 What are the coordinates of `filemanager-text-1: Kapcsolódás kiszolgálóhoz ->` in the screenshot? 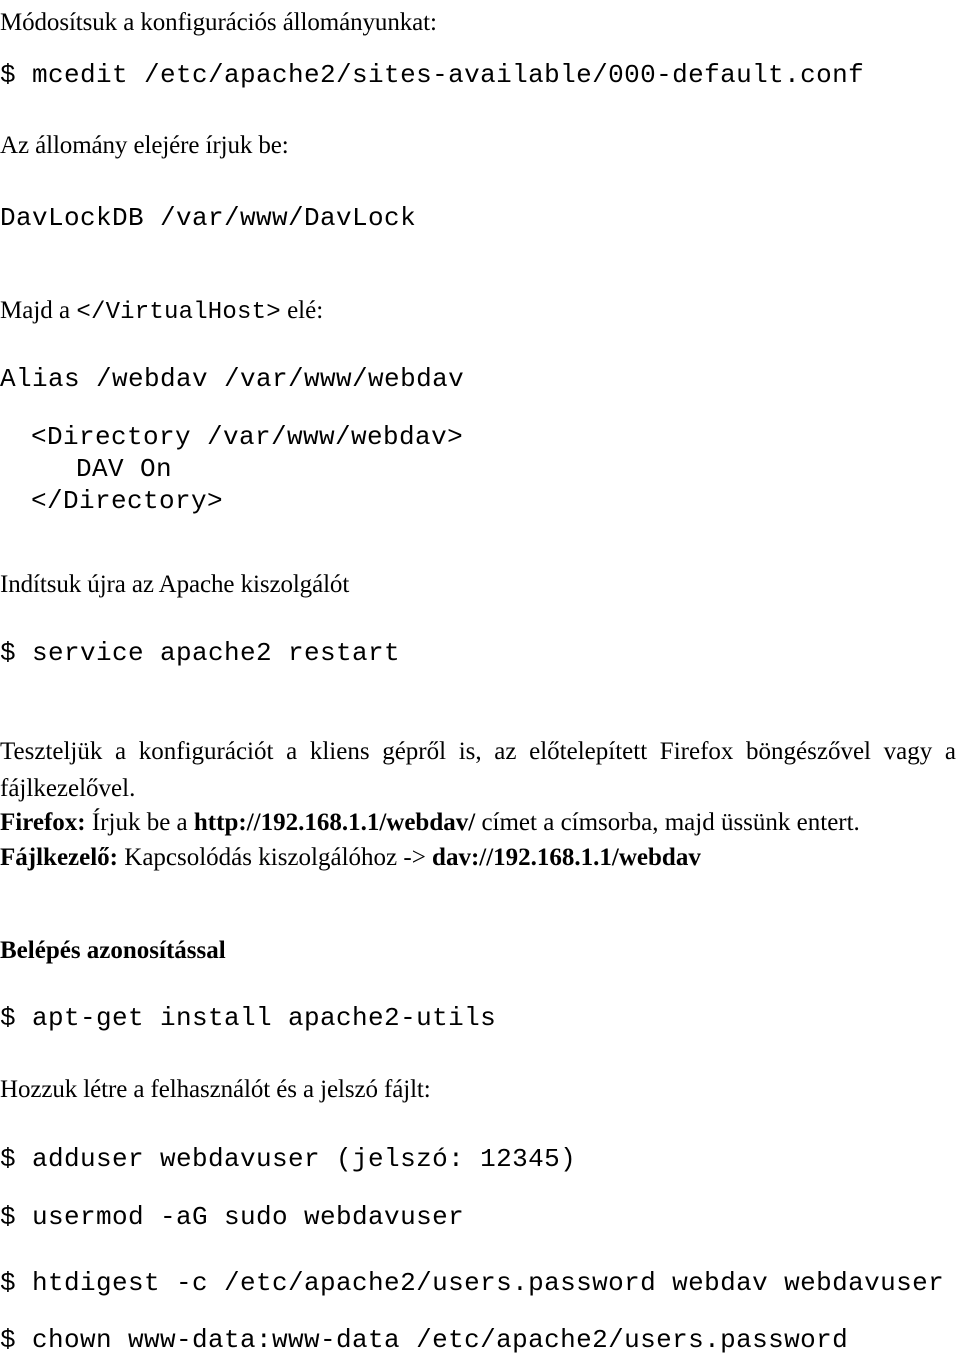 It's located at (275, 857).